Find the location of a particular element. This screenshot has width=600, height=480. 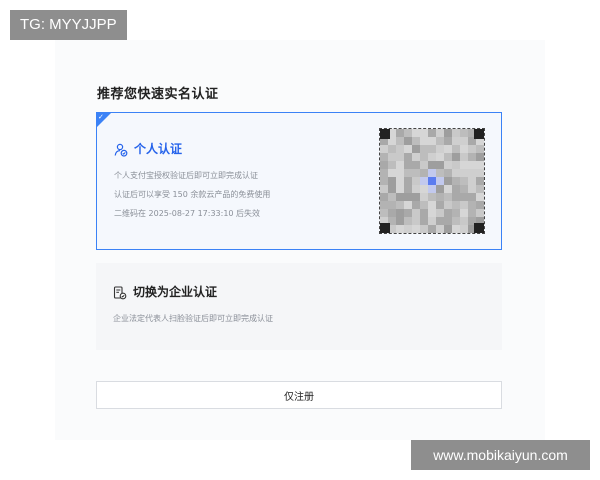

person-verify-icon is located at coordinates (121, 149).